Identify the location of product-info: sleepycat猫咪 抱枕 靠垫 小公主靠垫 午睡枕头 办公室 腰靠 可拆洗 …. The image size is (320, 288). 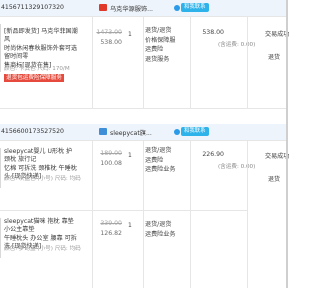
(48, 240).